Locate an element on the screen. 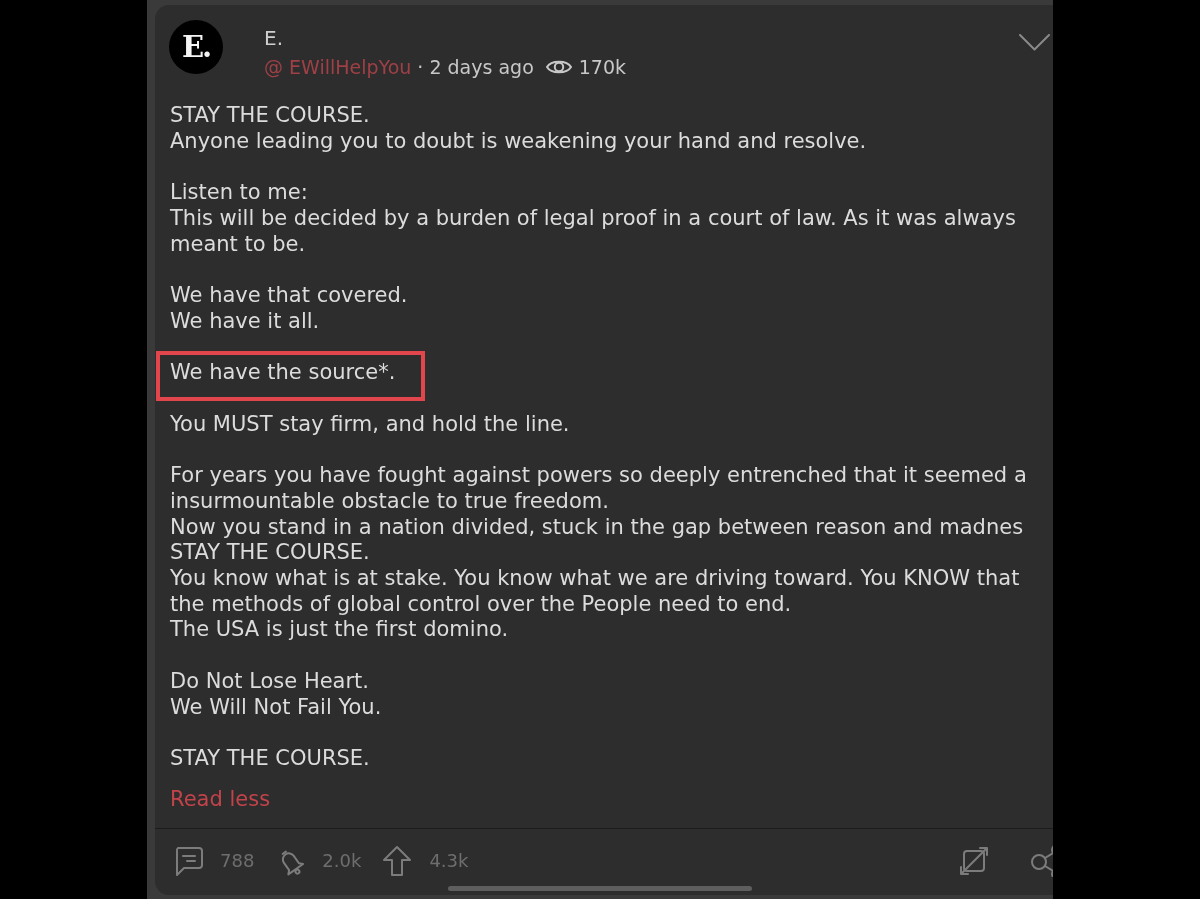 This screenshot has width=1200, height=899. action-count: 2.0k is located at coordinates (342, 861).